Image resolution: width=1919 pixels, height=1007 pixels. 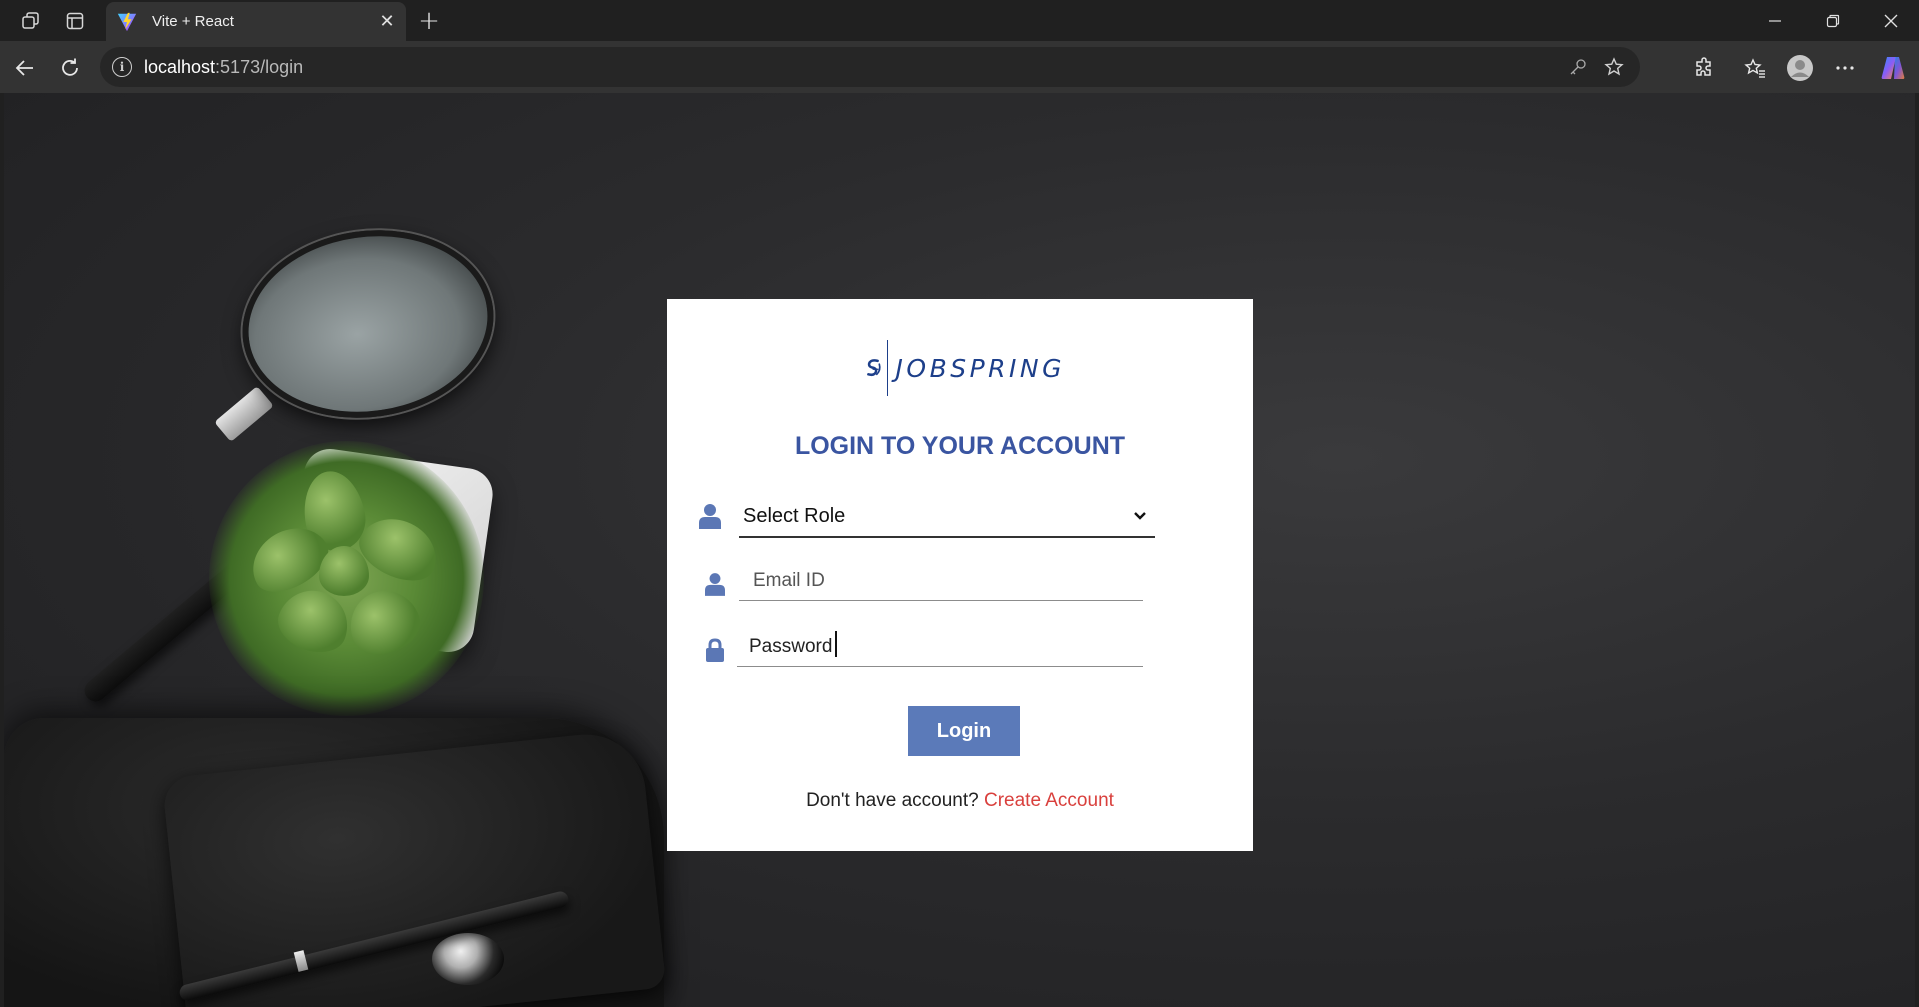 What do you see at coordinates (1893, 68) in the screenshot?
I see `copilot-icon` at bounding box center [1893, 68].